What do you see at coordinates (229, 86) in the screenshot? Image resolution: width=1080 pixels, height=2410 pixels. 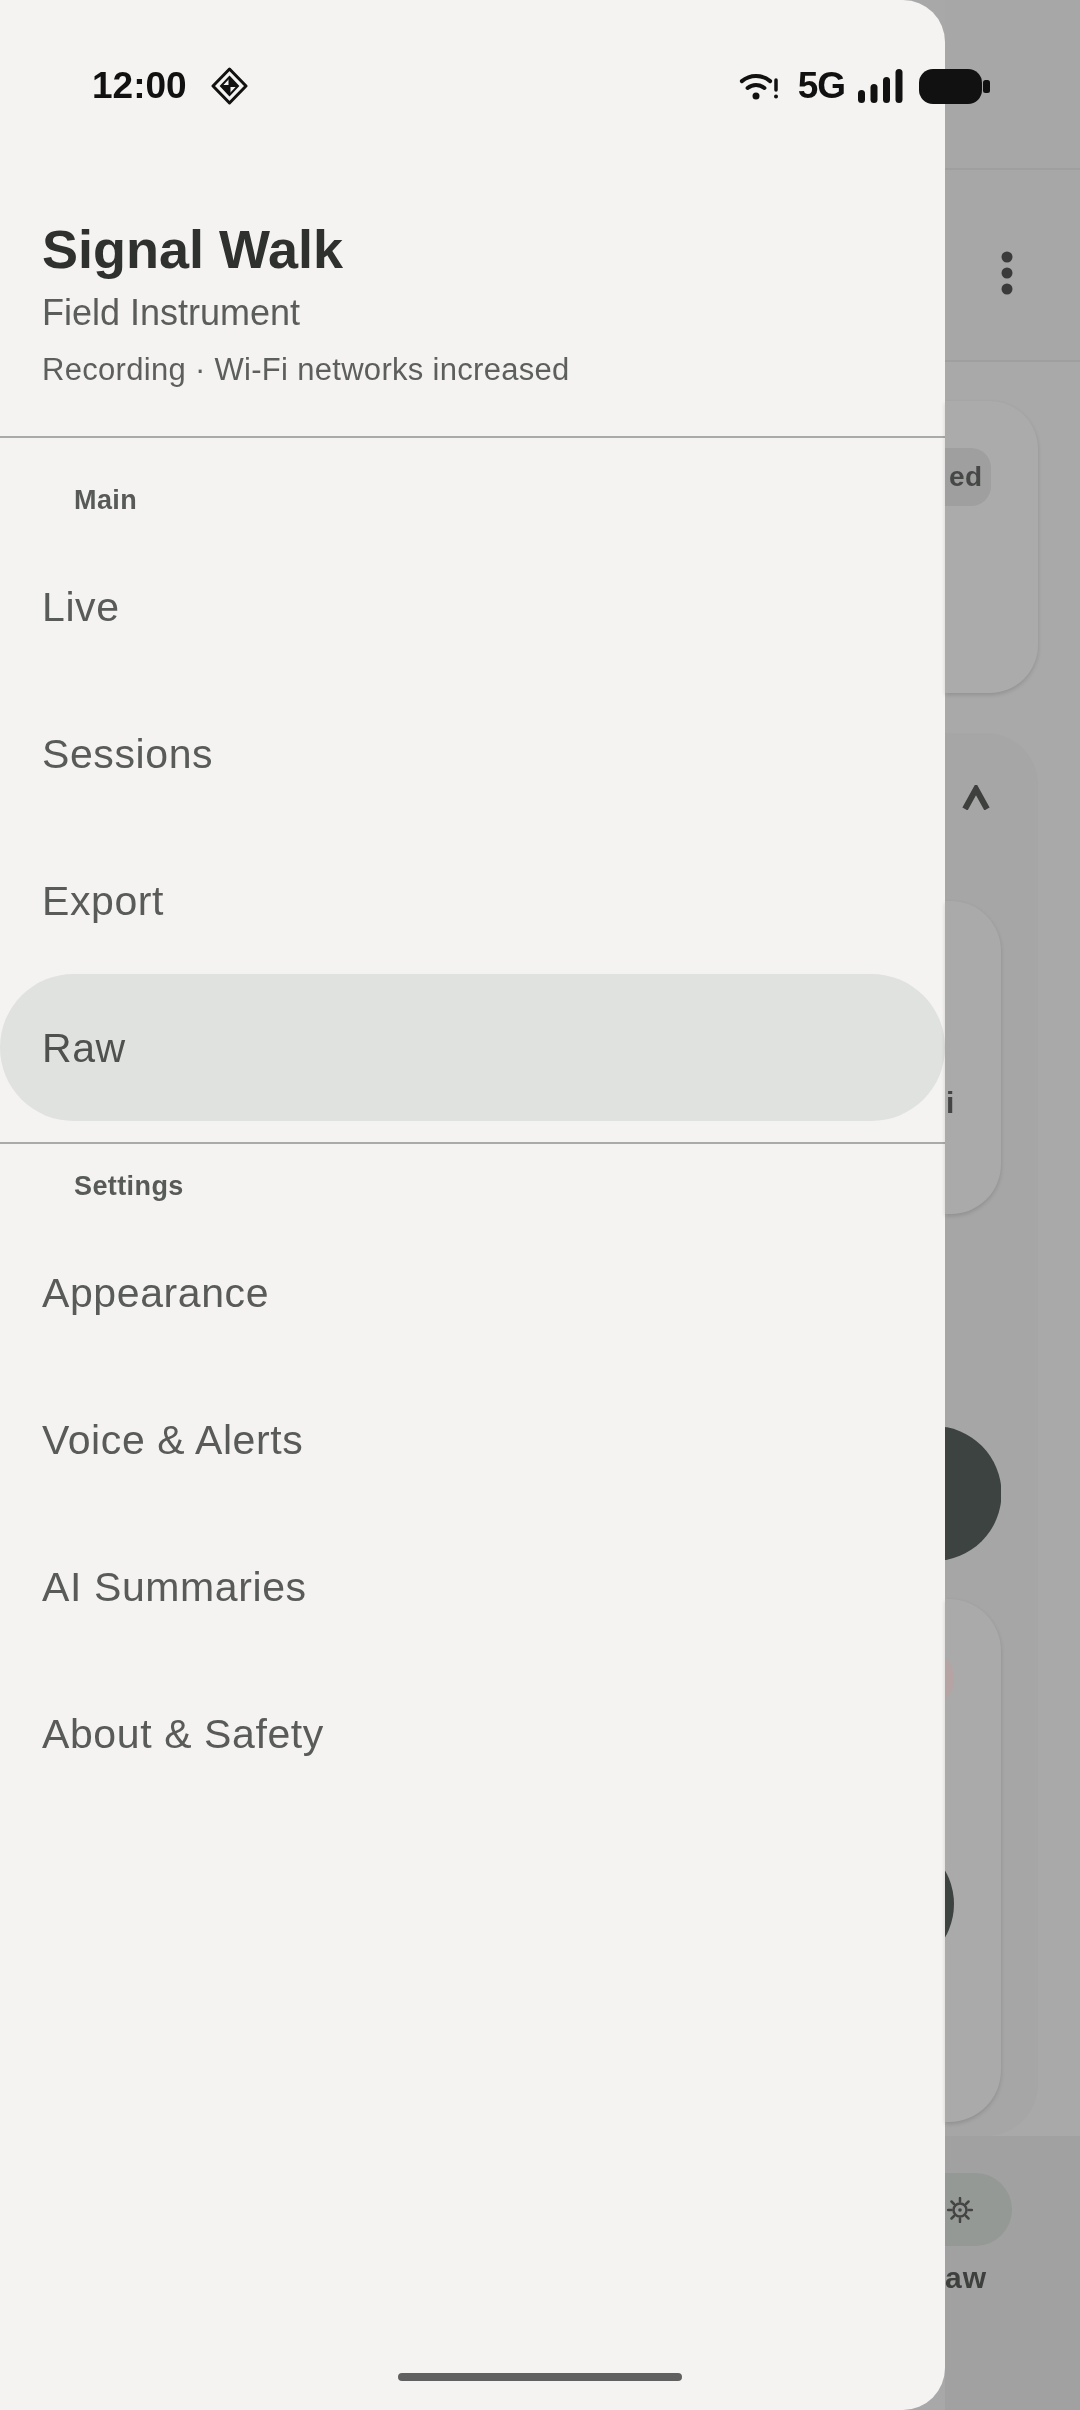 I see `diamond-icon` at bounding box center [229, 86].